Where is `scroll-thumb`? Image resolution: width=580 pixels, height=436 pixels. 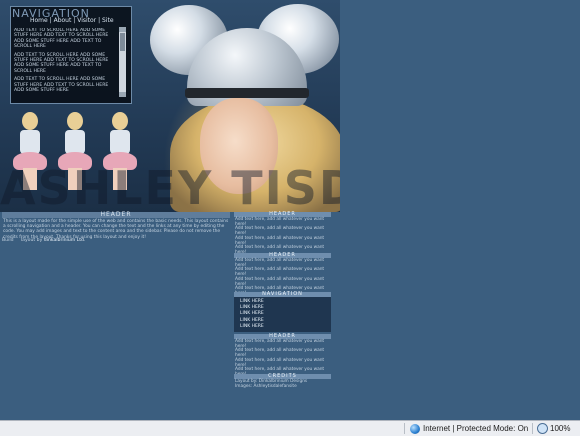
scroll-thumb is located at coordinates (122, 42).